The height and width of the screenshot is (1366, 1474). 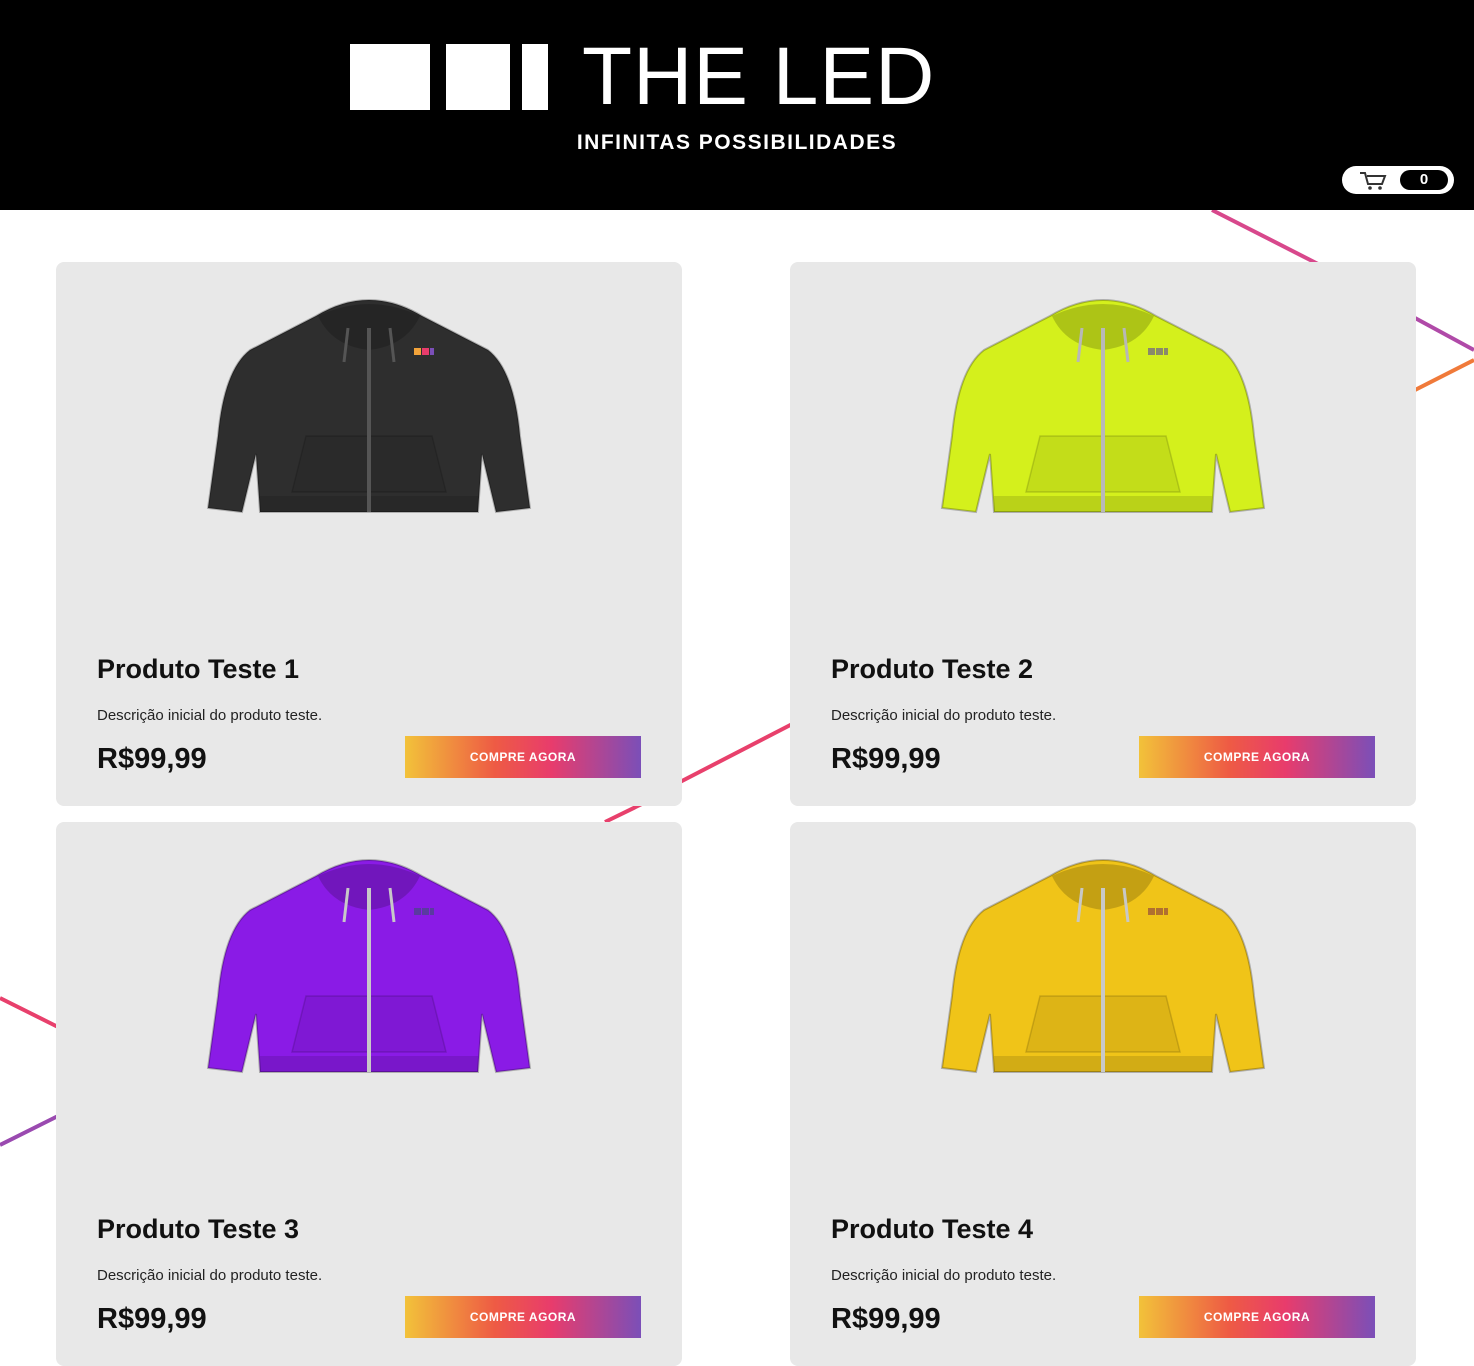 What do you see at coordinates (198, 1229) in the screenshot?
I see `product-title: Produto Teste 3` at bounding box center [198, 1229].